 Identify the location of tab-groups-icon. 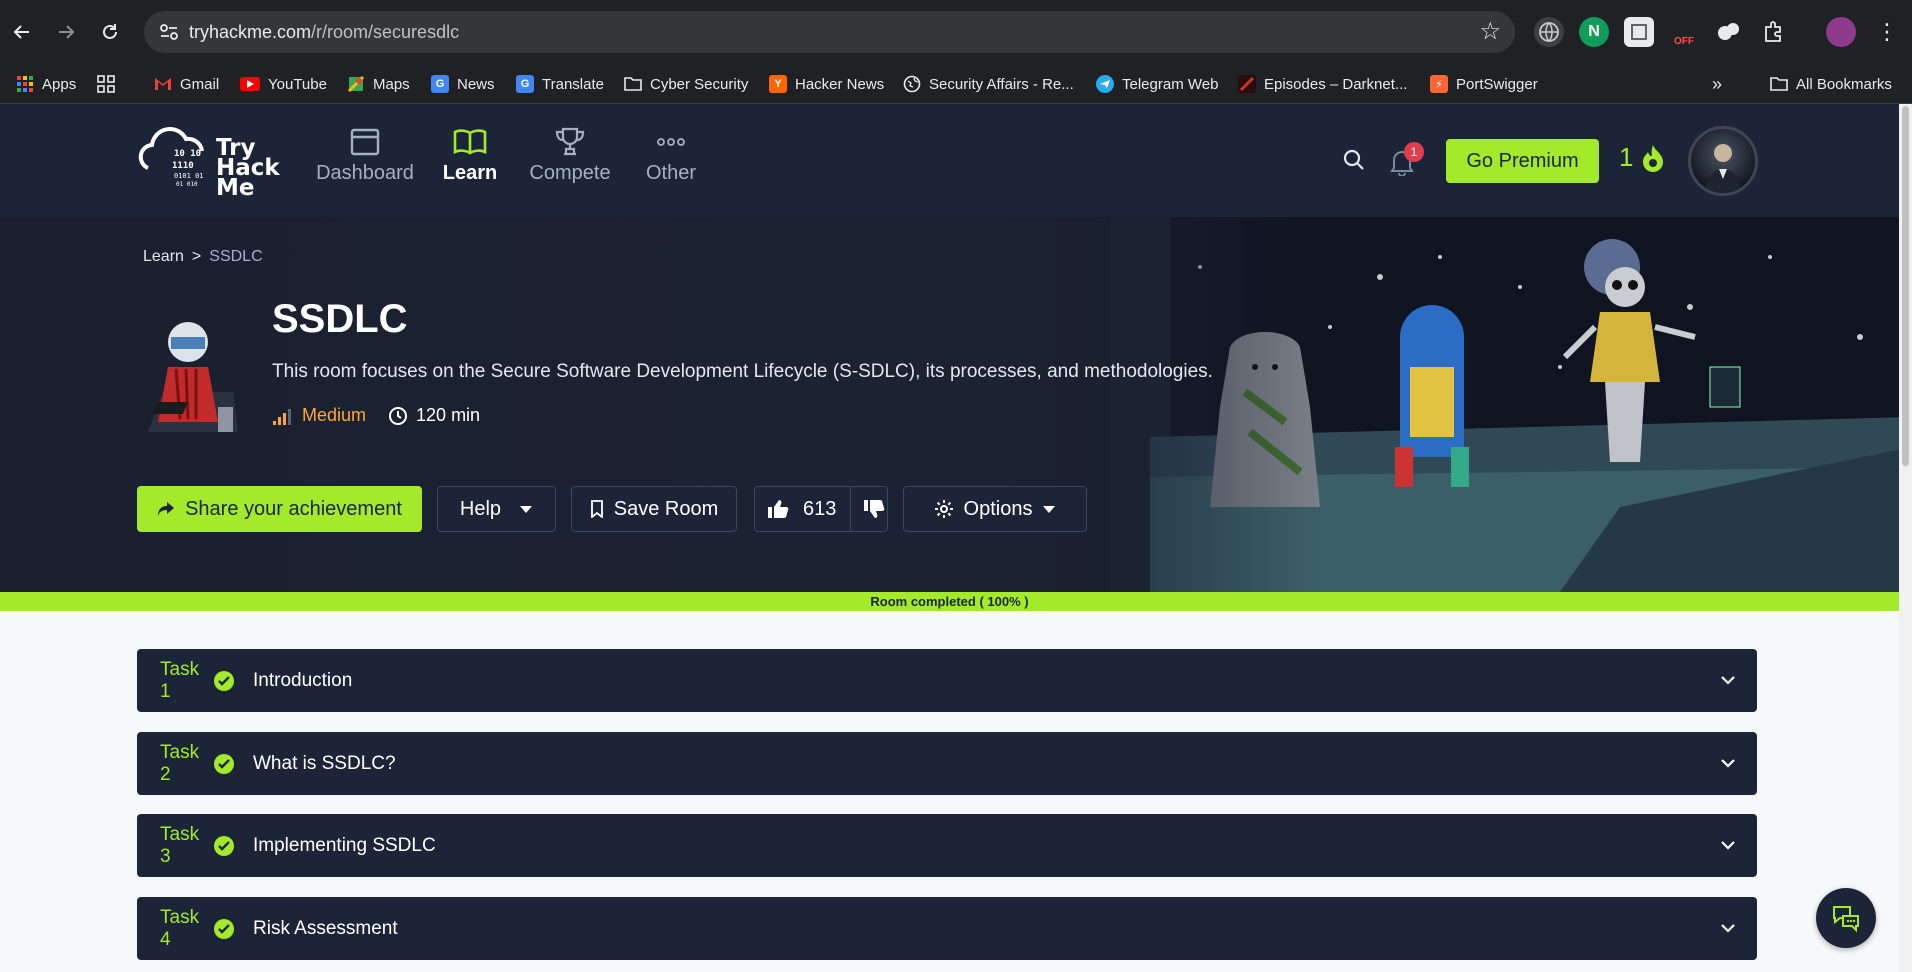
(106, 84).